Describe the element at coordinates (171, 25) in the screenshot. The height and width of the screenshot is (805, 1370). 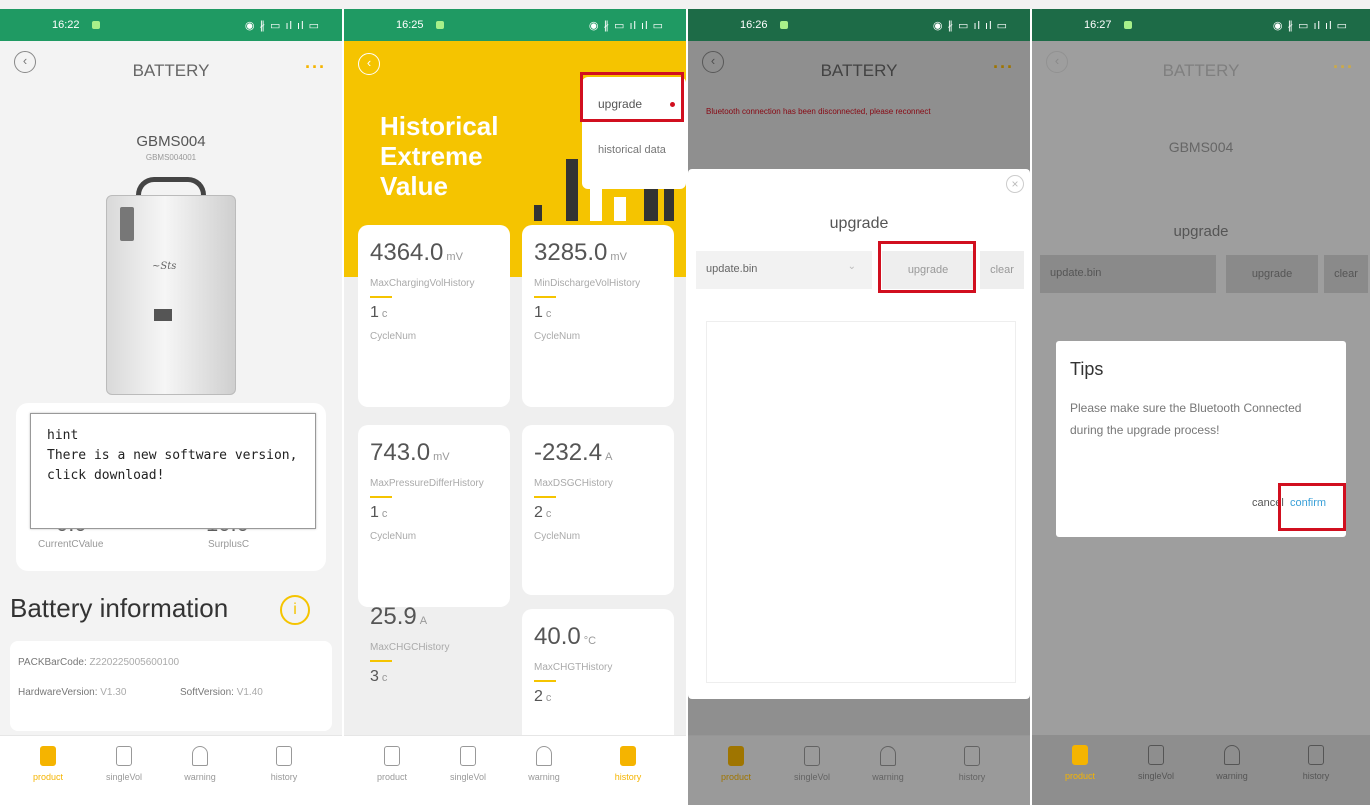
I see `status-bar: 16:22 ◉ ∦ ▭ ıl ıl ▭` at that location.